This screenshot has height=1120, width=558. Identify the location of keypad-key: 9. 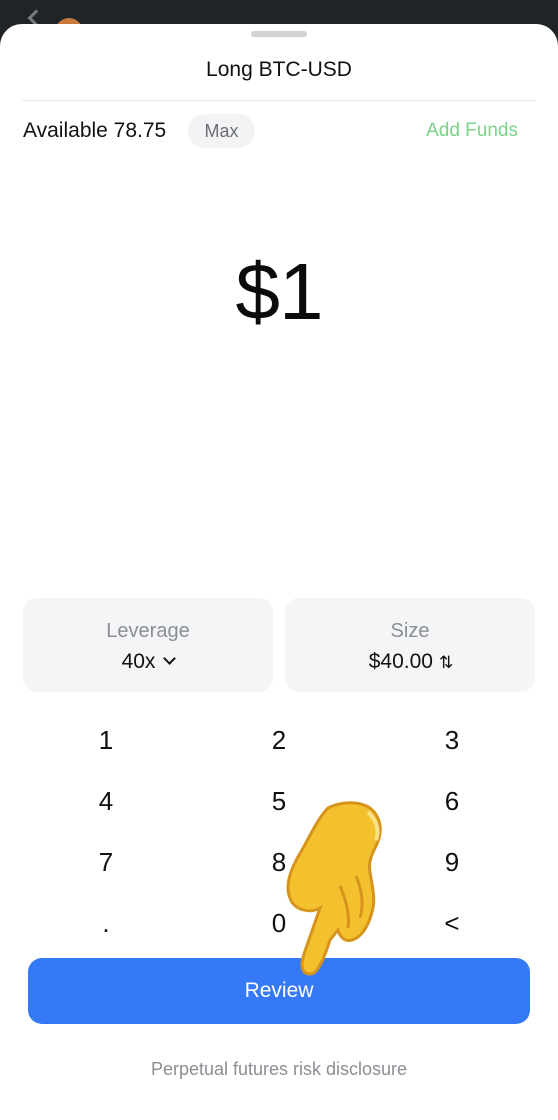
(452, 862).